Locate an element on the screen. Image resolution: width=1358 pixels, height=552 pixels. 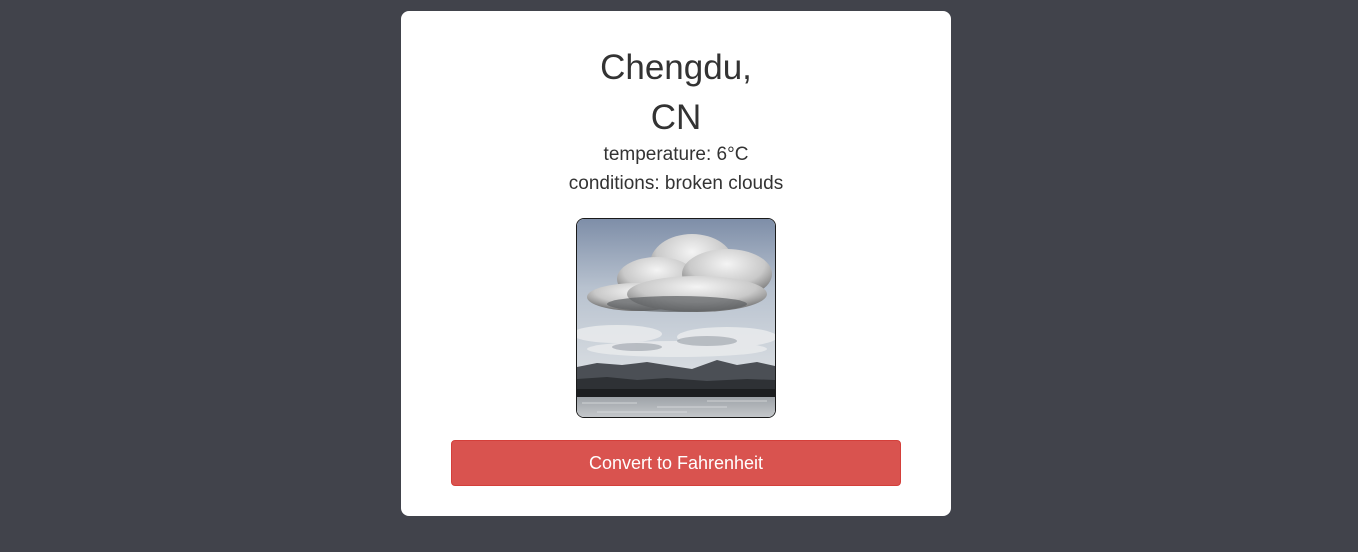
country-code: CN is located at coordinates (676, 117).